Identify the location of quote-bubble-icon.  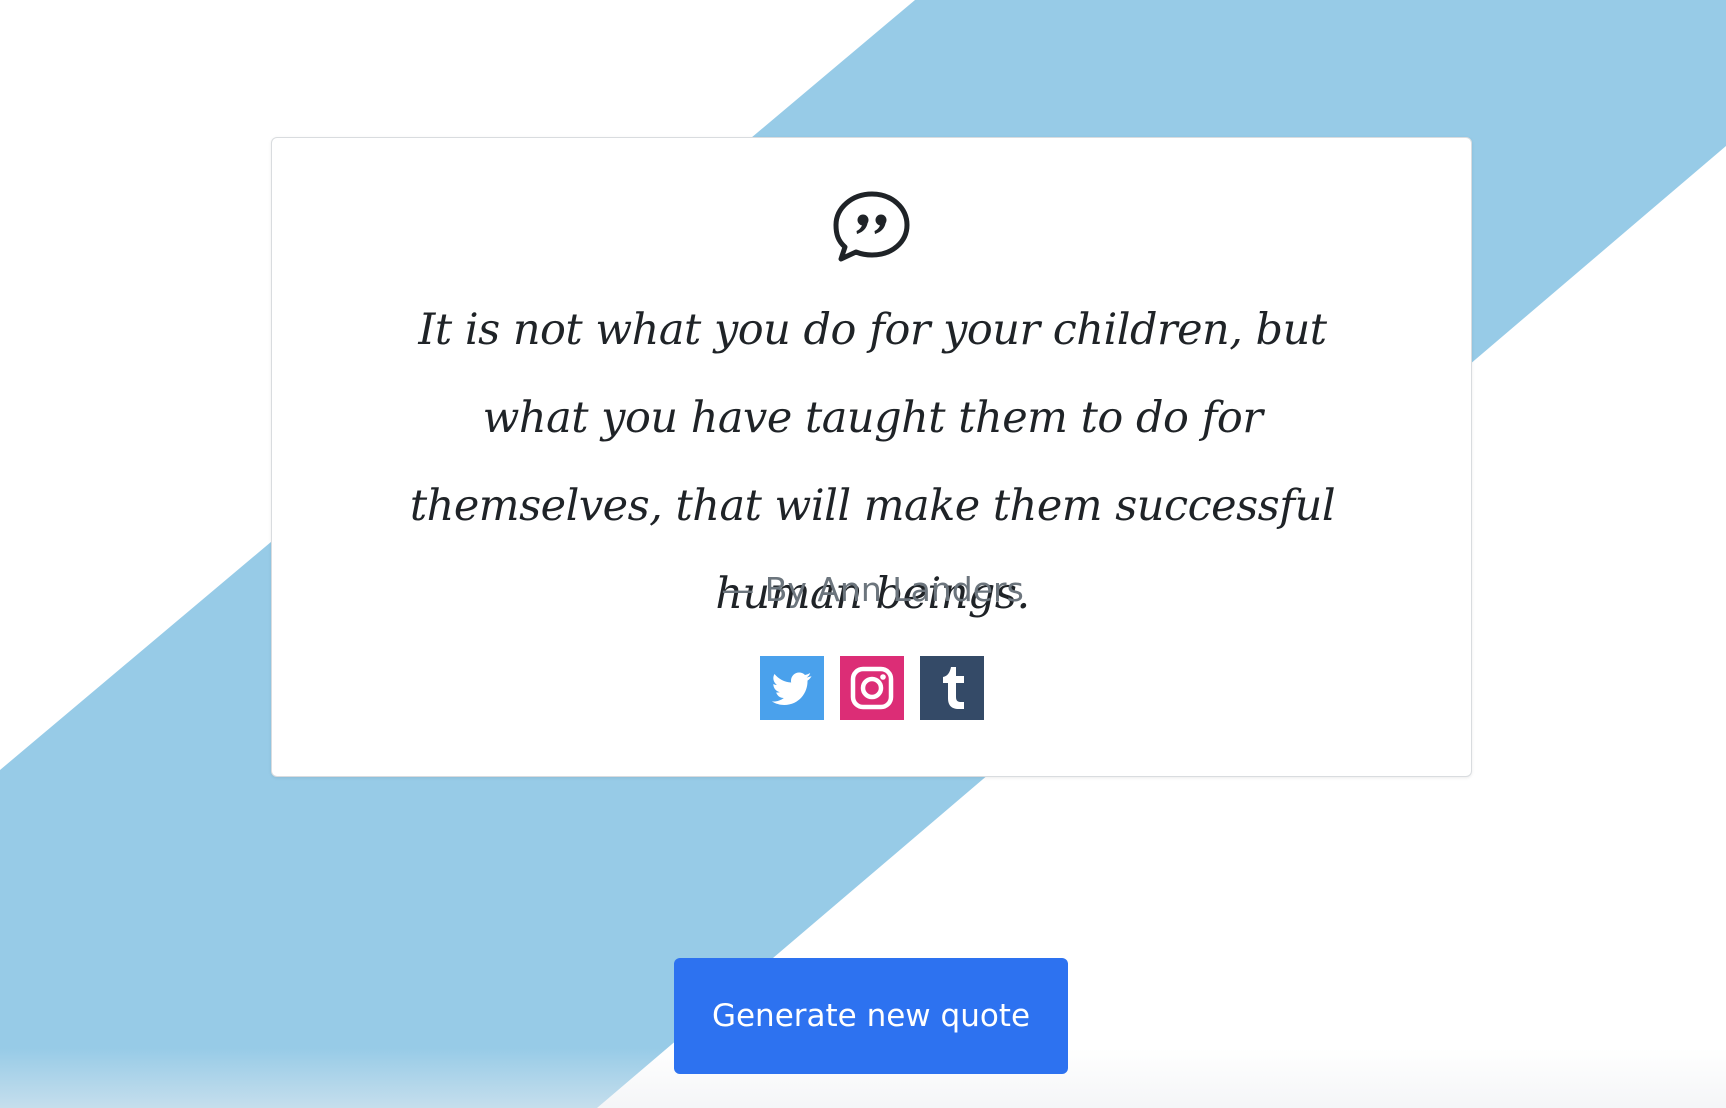
(871, 226).